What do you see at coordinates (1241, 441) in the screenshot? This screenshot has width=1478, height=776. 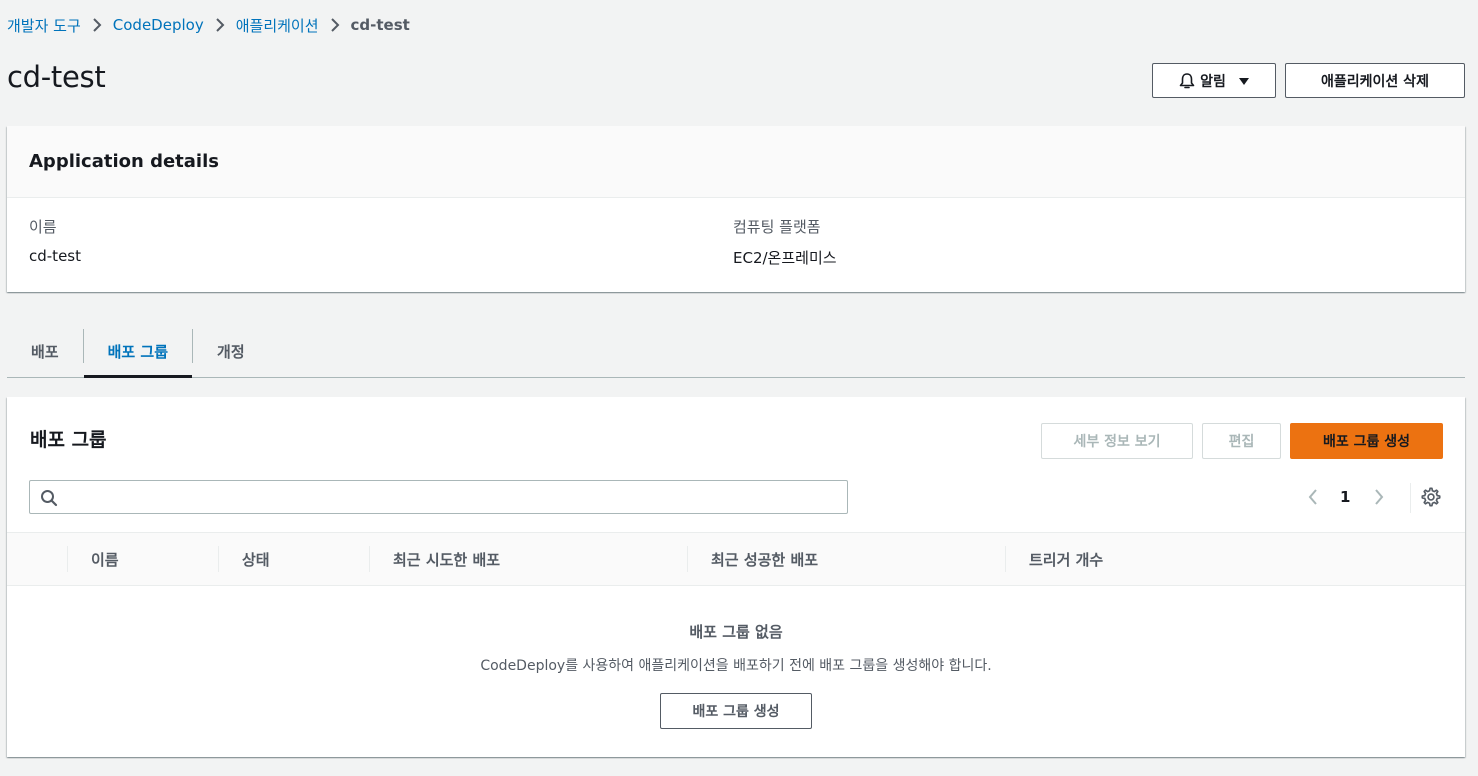 I see `edit-button: 편집` at bounding box center [1241, 441].